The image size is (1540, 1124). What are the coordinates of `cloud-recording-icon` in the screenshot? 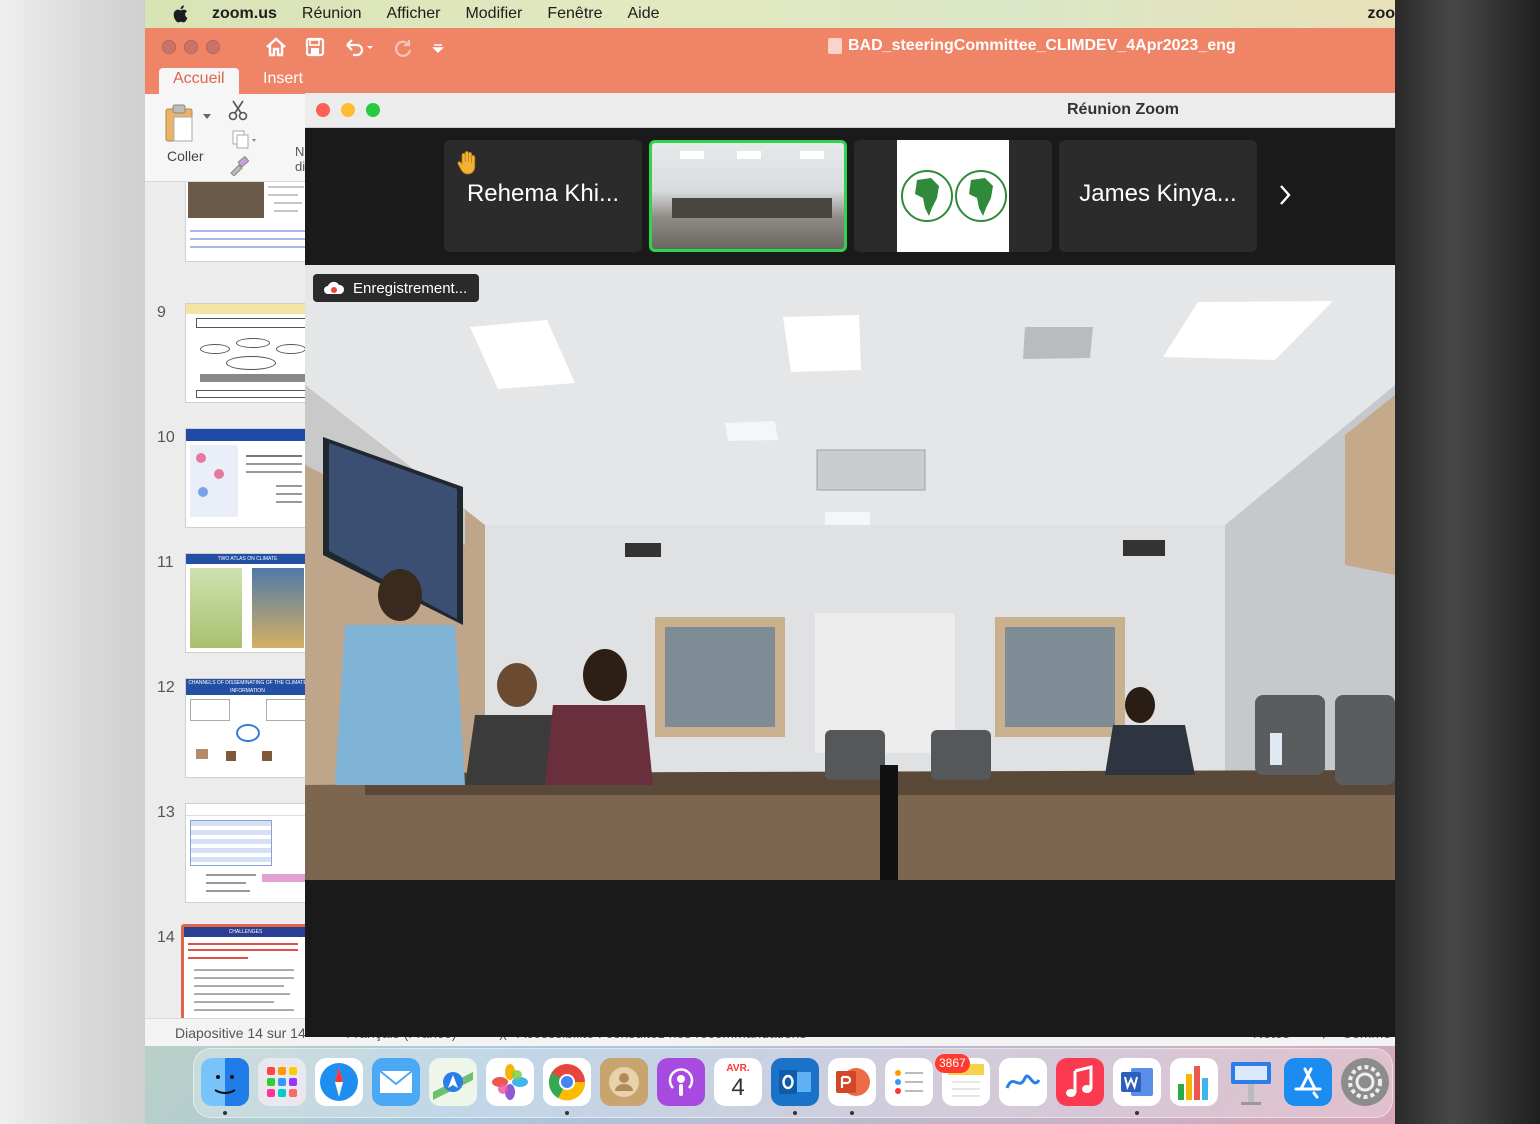 It's located at (334, 287).